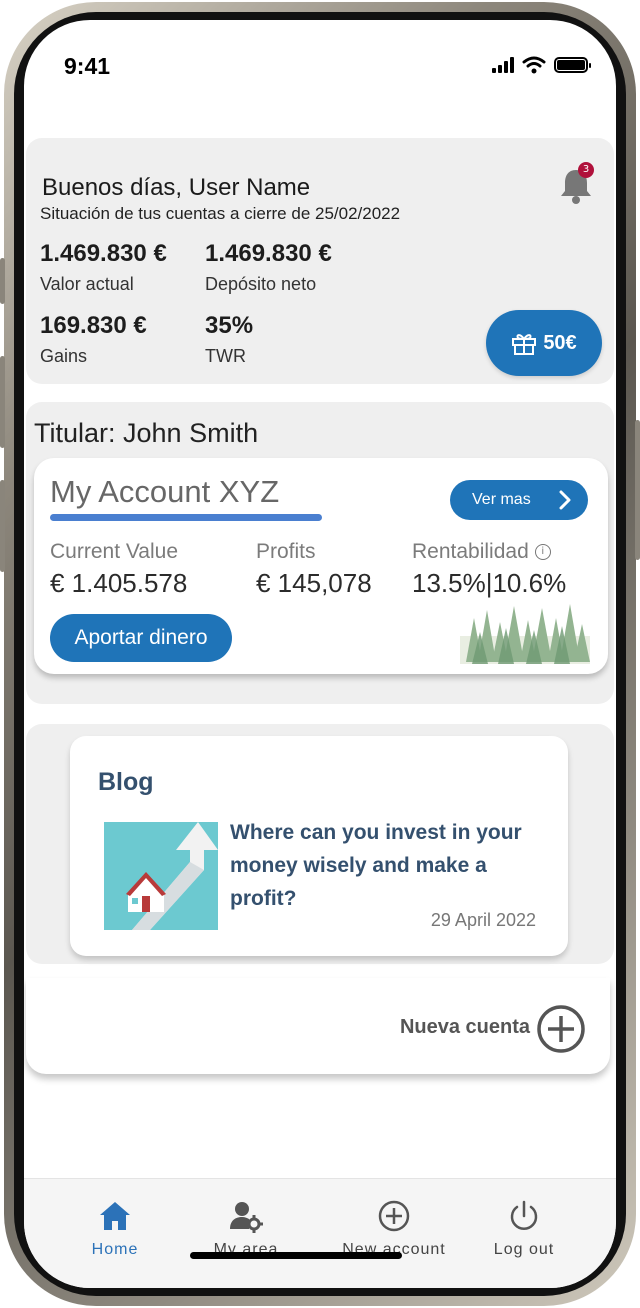  What do you see at coordinates (320, 65) in the screenshot?
I see `status-bar: 9:41` at bounding box center [320, 65].